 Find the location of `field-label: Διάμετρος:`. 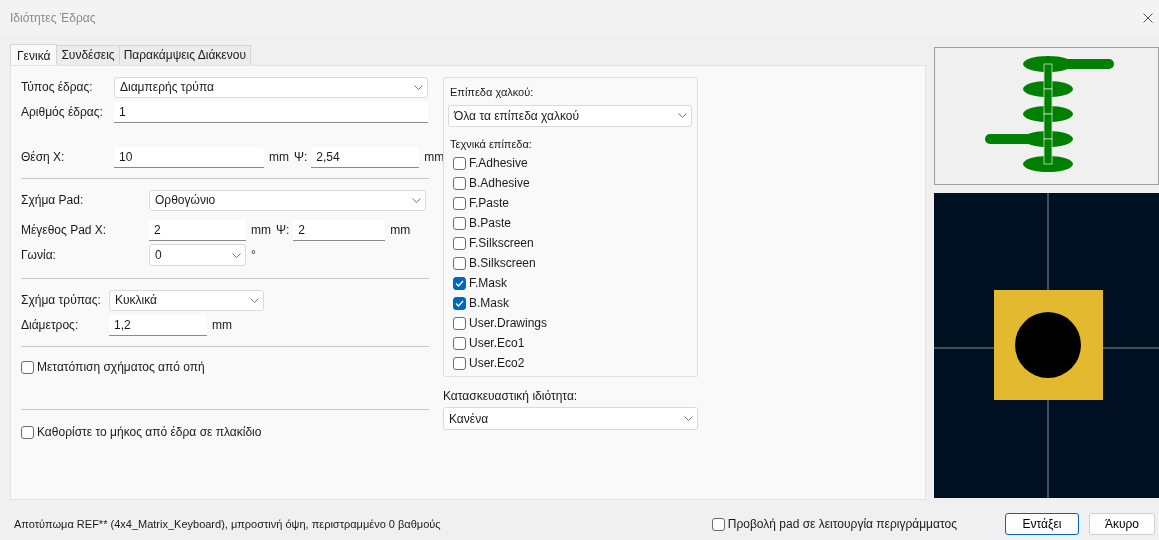

field-label: Διάμετρος: is located at coordinates (50, 325).